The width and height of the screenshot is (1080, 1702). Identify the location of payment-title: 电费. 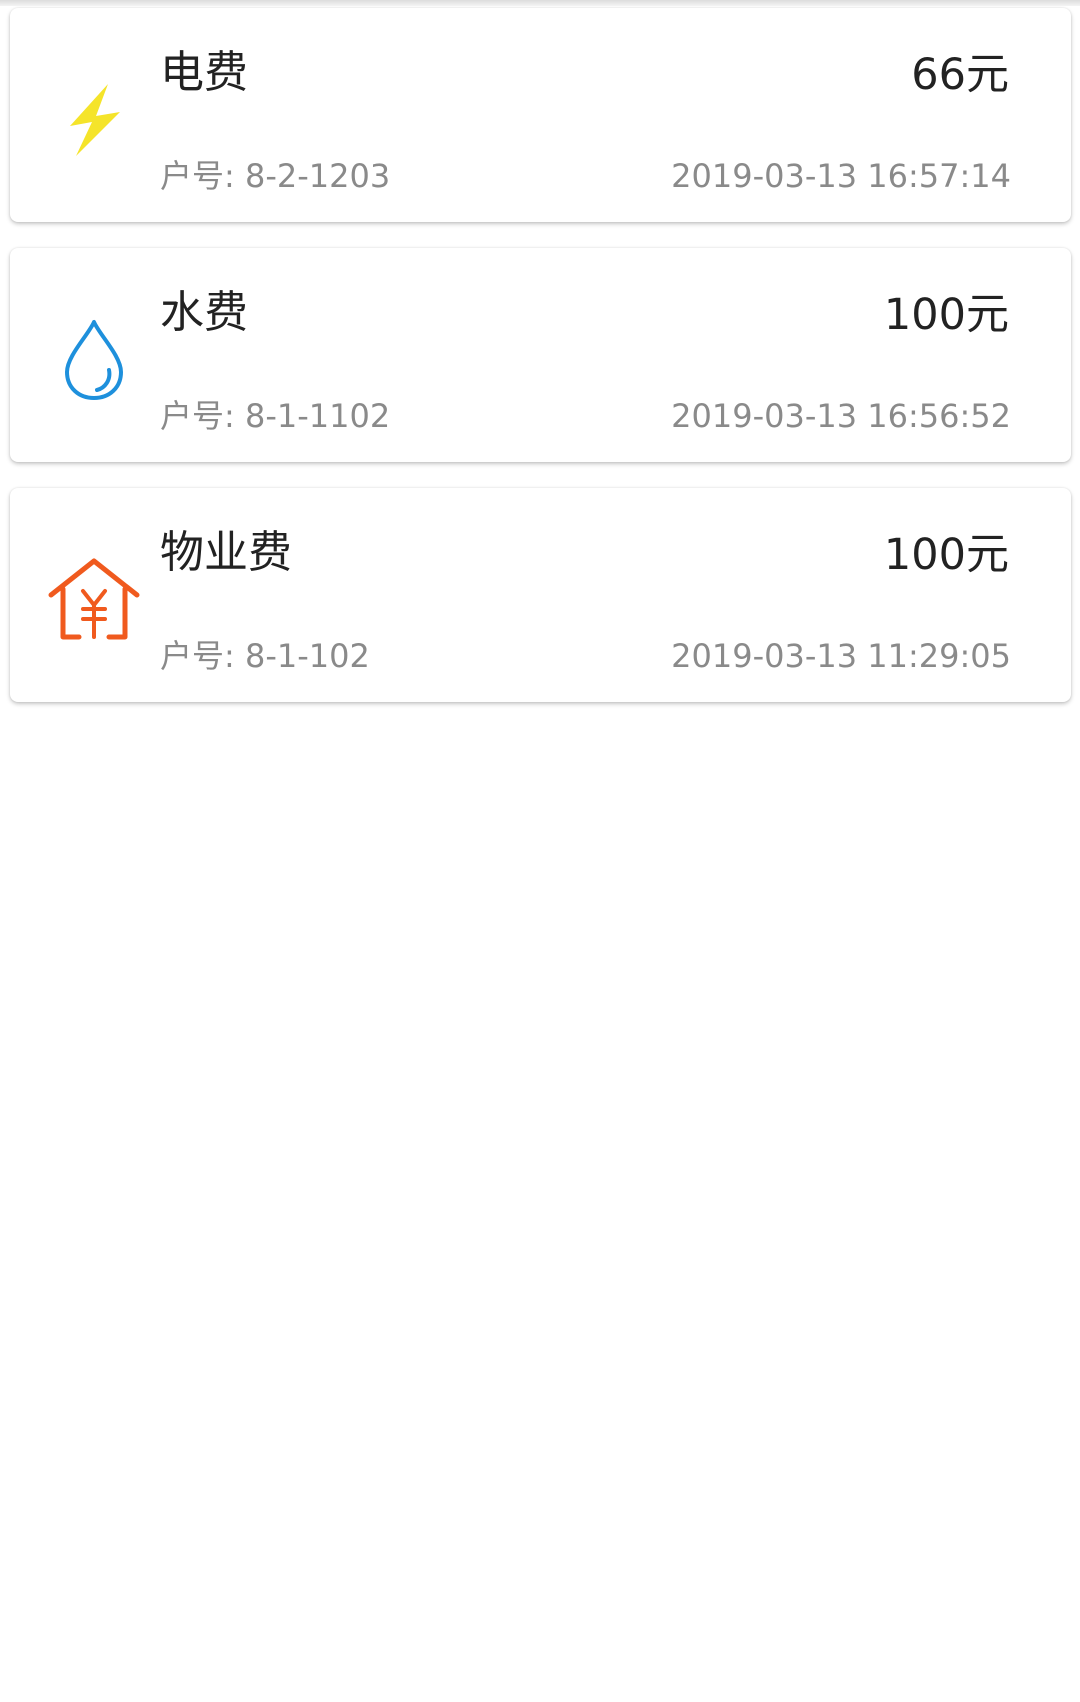
(204, 72).